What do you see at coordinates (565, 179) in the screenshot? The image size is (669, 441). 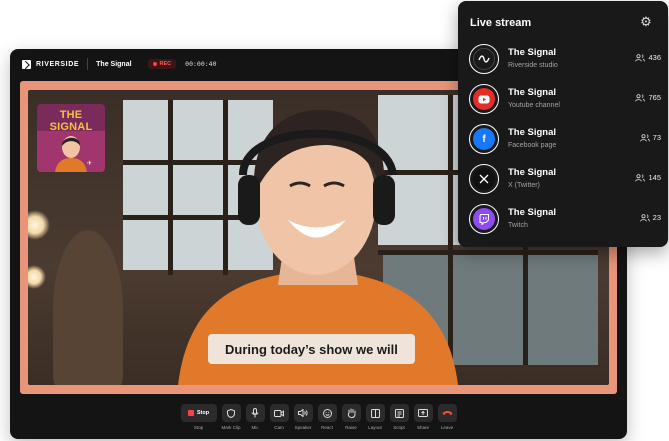 I see `destination-row: The Signal X (Twitter) 145` at bounding box center [565, 179].